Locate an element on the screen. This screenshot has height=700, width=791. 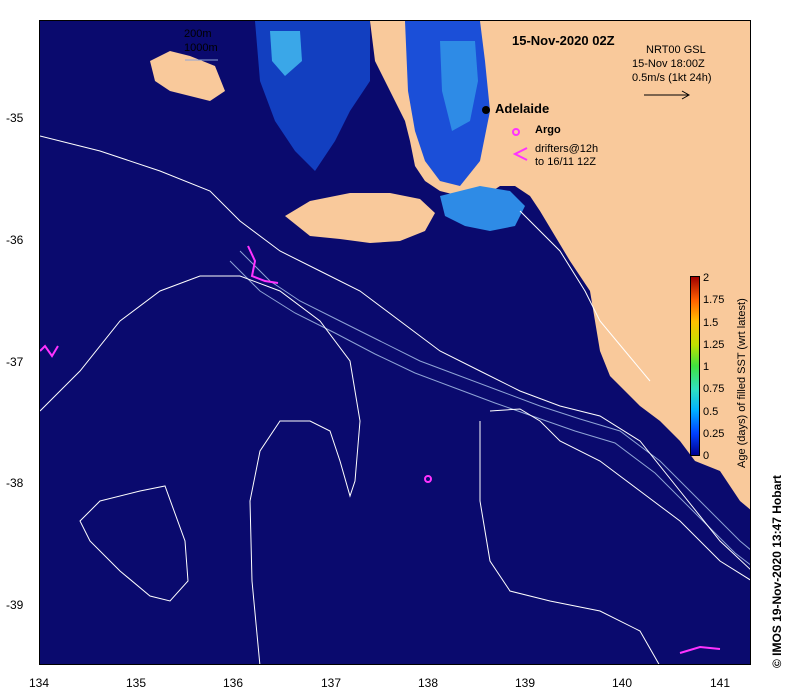
x-axis-tick-label: 136 is located at coordinates (233, 683).